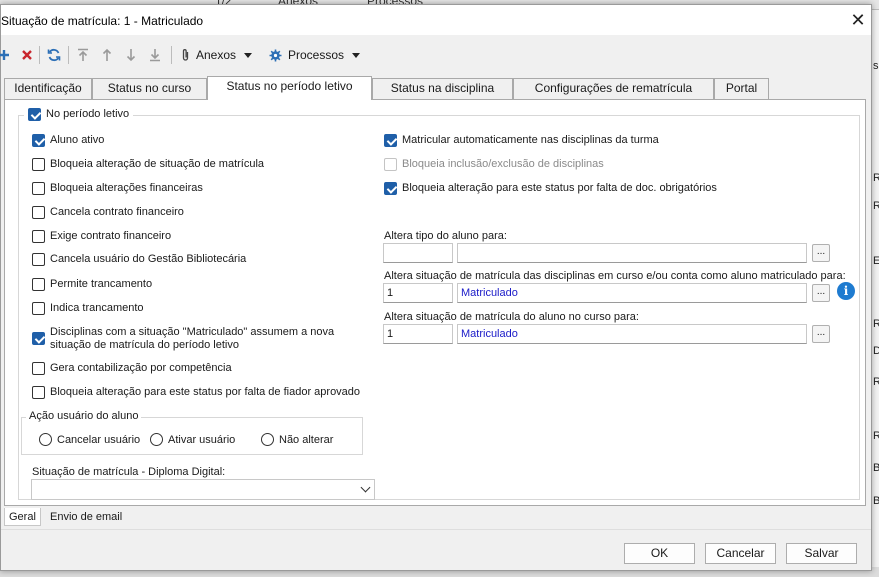 The image size is (879, 577). Describe the element at coordinates (632, 253) in the screenshot. I see `altera-tipo-name-input` at that location.